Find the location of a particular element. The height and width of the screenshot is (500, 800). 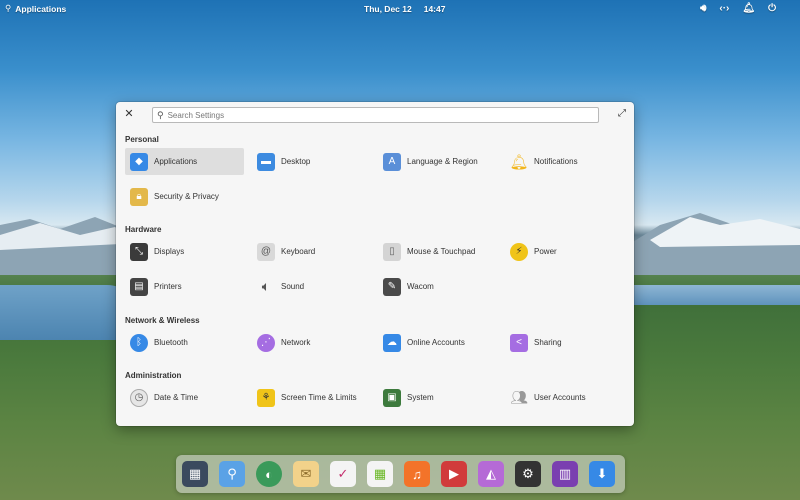

settings-item-bluetooth: ᛒ Bluetooth is located at coordinates (184, 342).